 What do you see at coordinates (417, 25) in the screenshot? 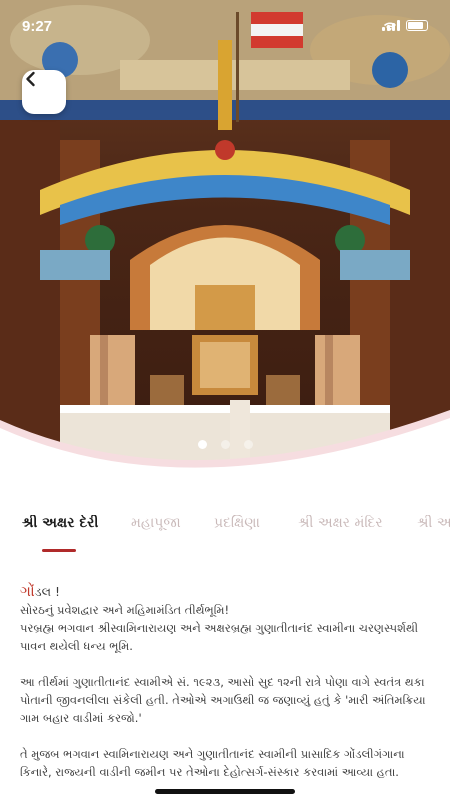
I see `battery-icon` at bounding box center [417, 25].